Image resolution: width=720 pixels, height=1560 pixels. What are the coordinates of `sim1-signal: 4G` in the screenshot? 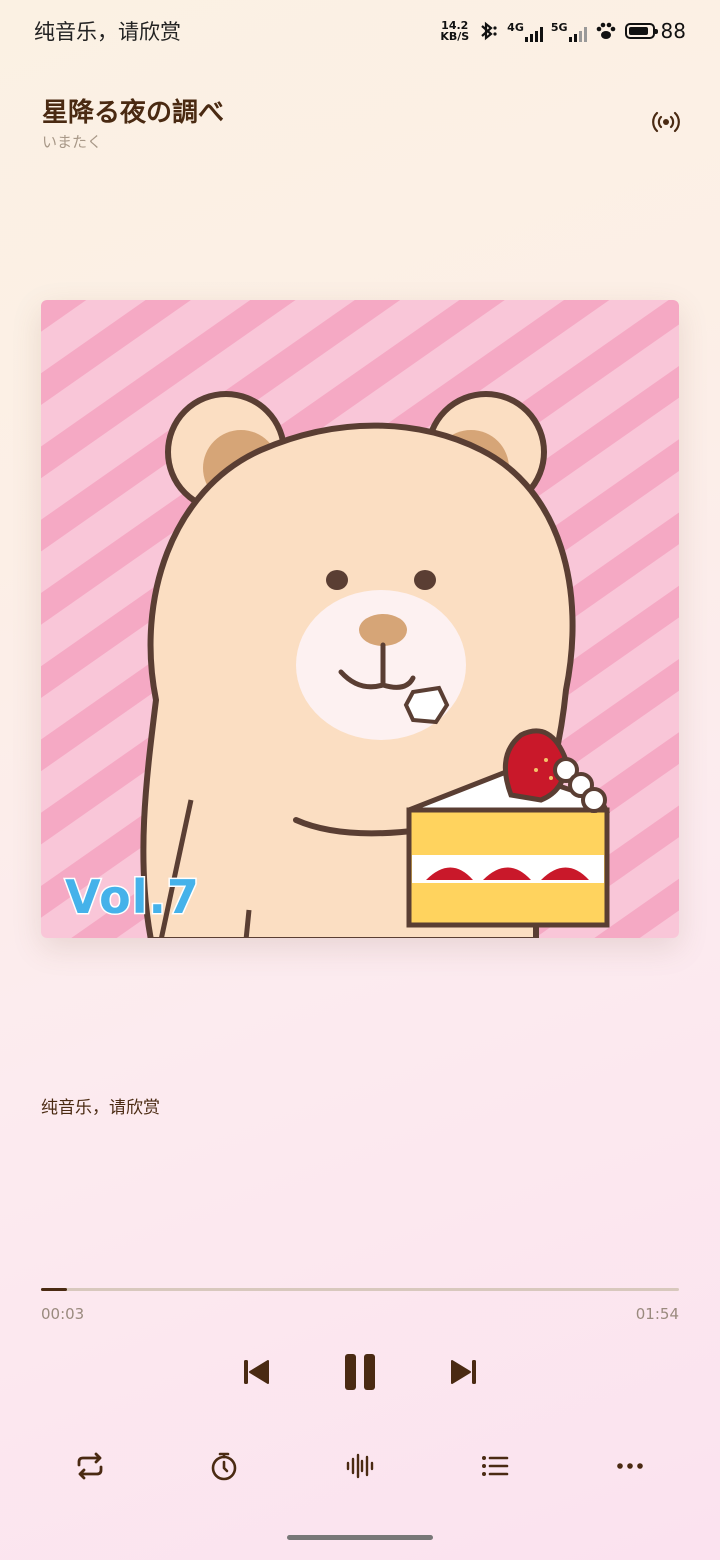 It's located at (525, 31).